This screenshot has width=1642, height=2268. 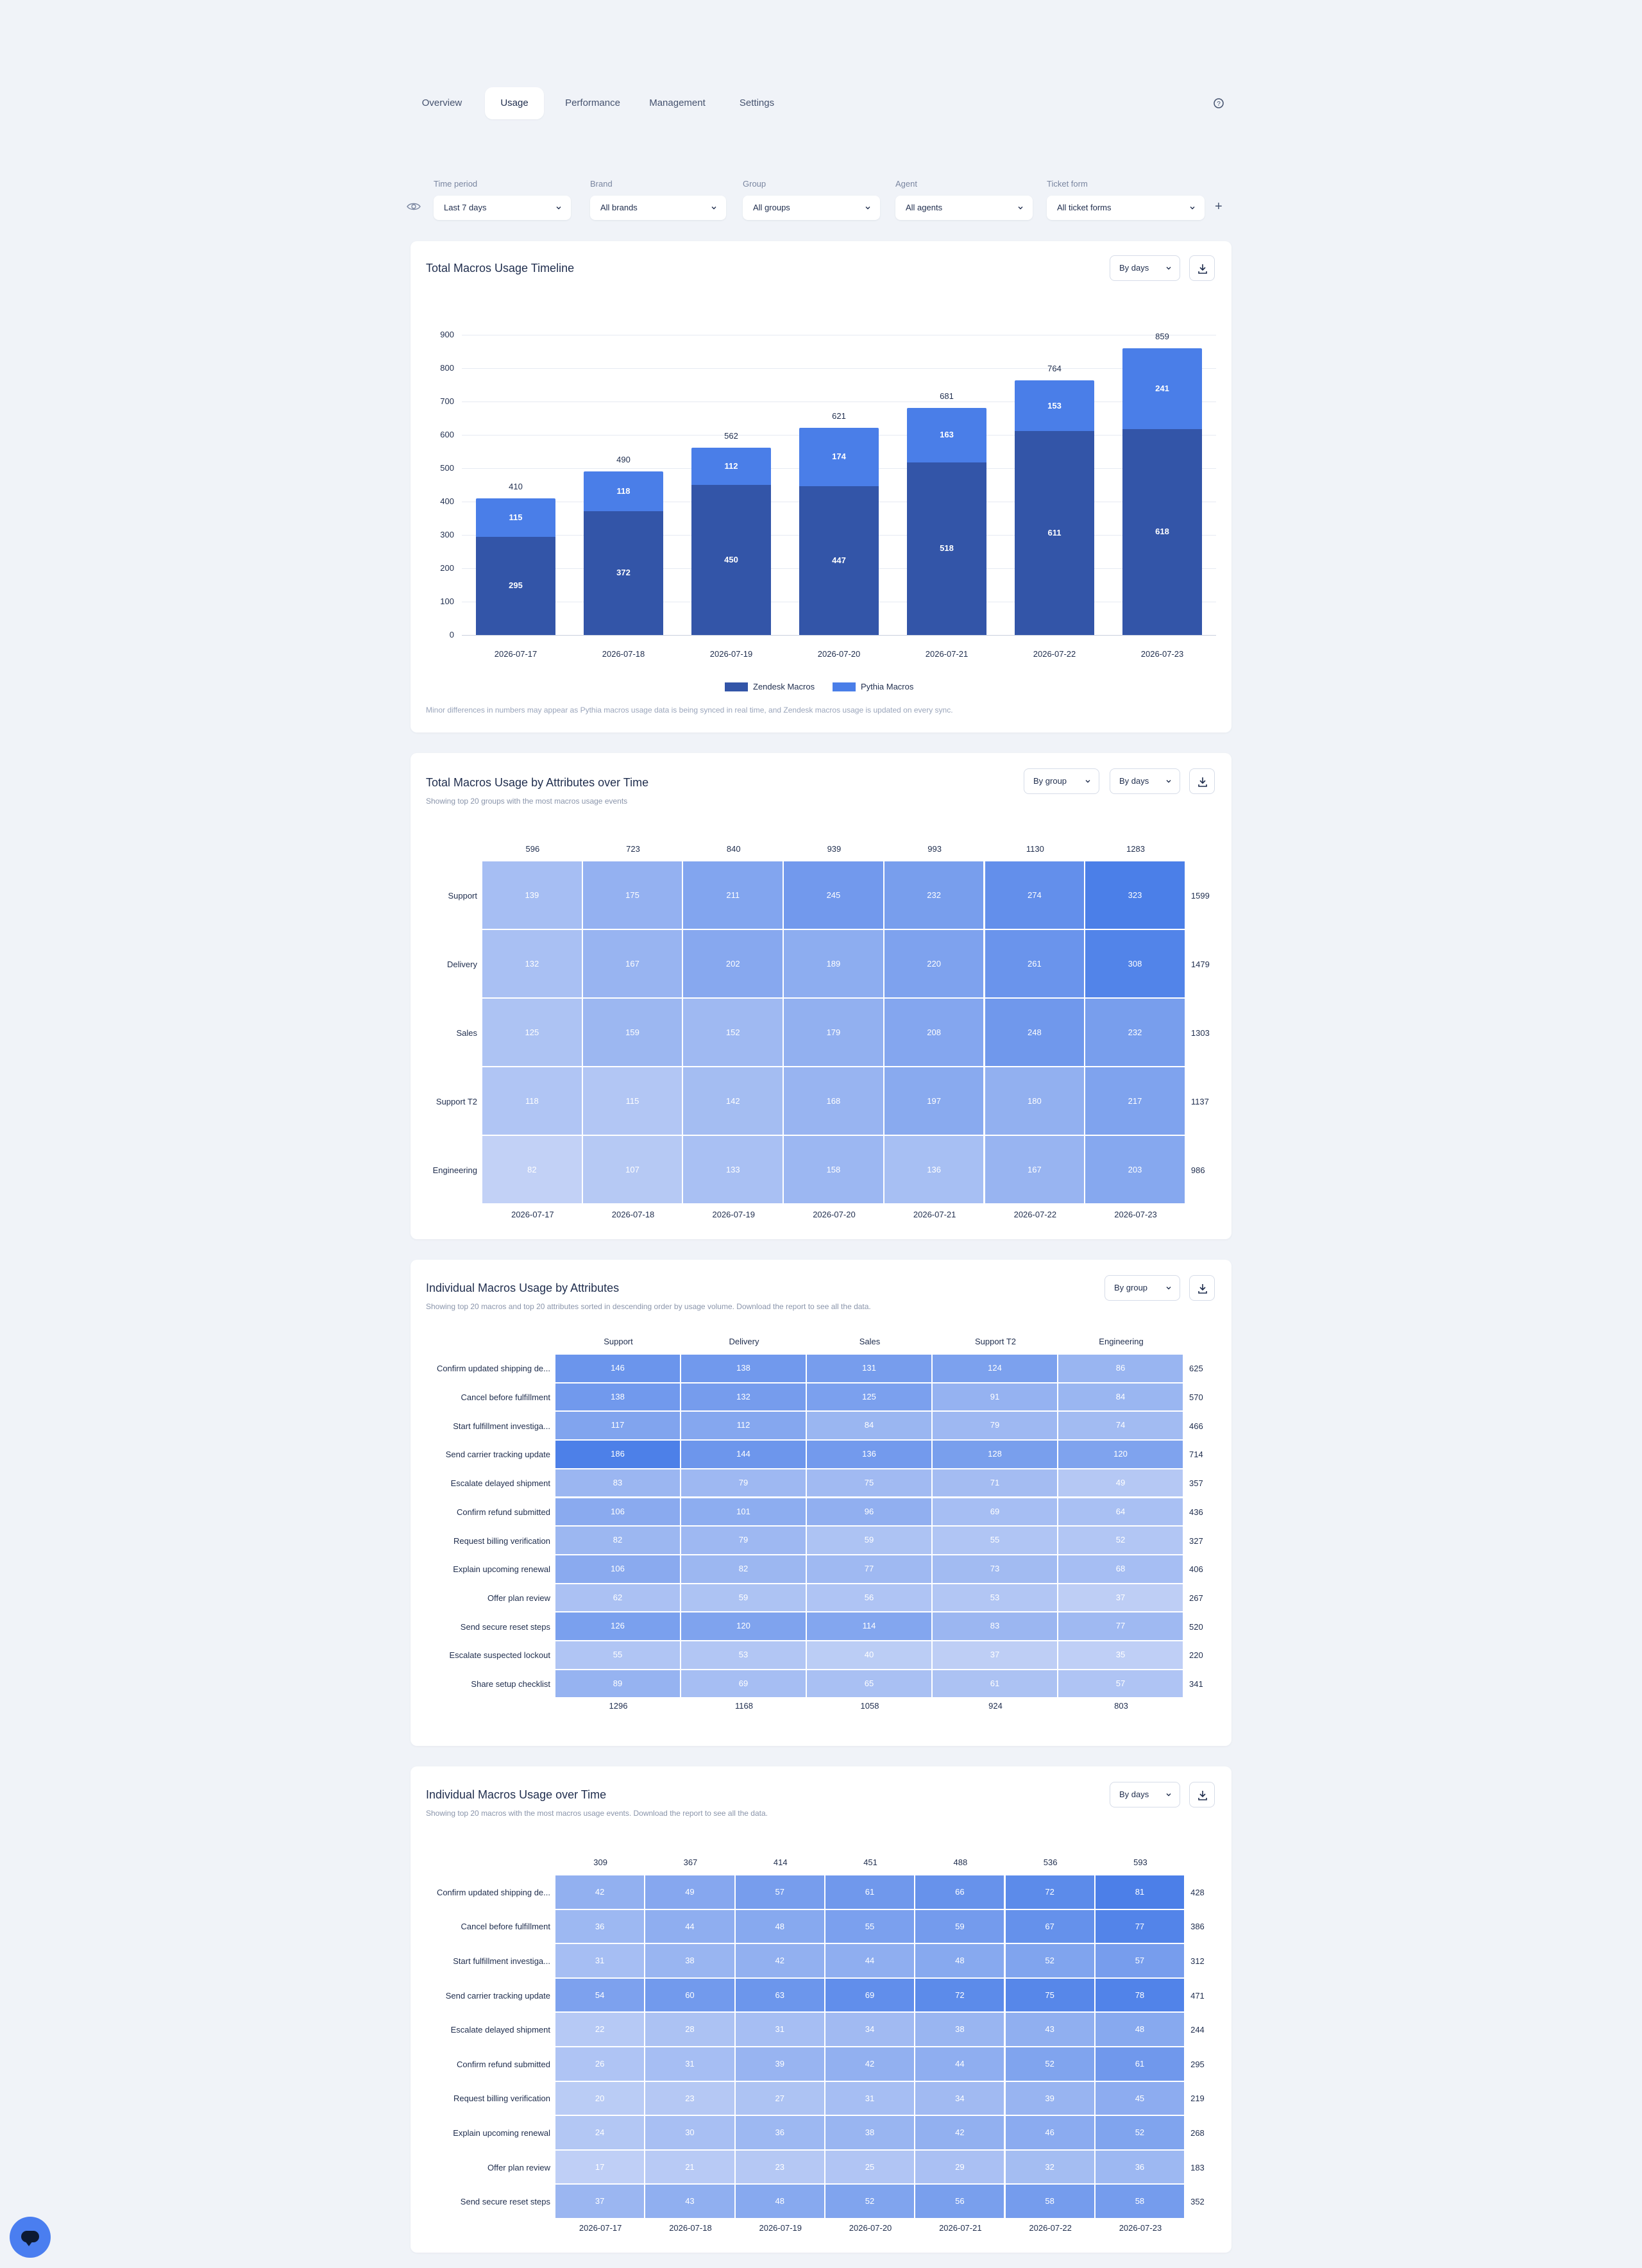 I want to click on row-label: Escalate suspected lockout, so click(x=499, y=1655).